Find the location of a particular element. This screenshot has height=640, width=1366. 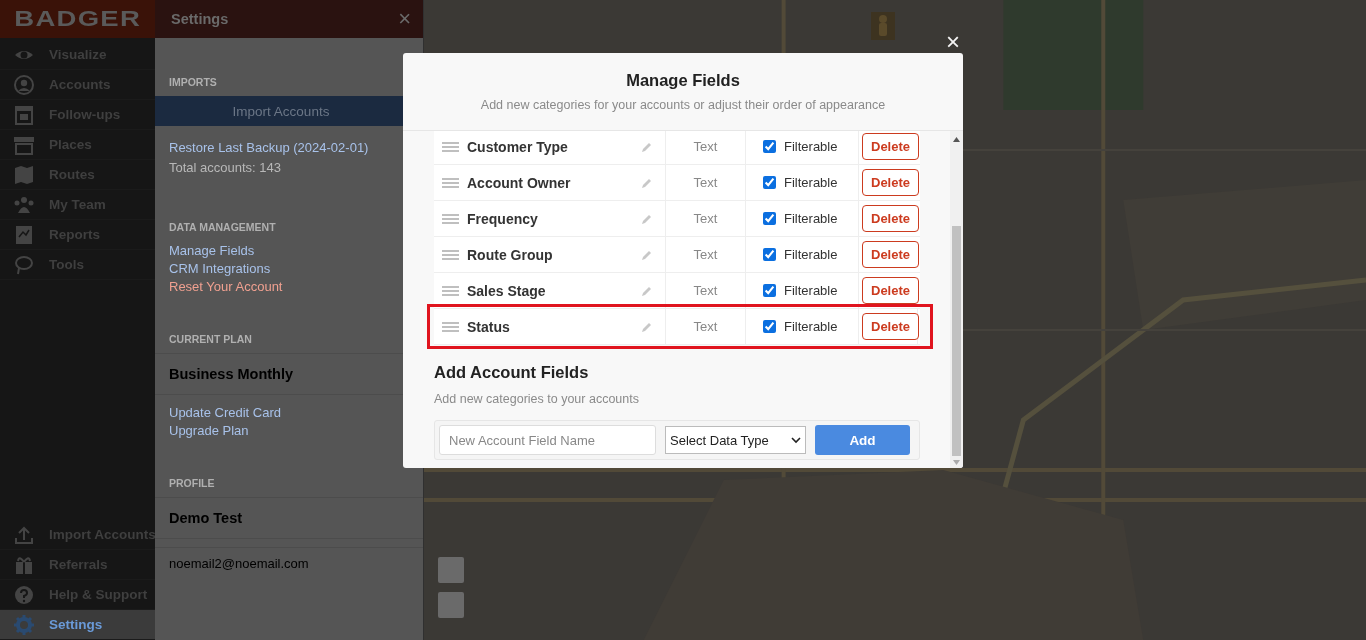

field-name-input: New Account Field Name is located at coordinates (547, 440).